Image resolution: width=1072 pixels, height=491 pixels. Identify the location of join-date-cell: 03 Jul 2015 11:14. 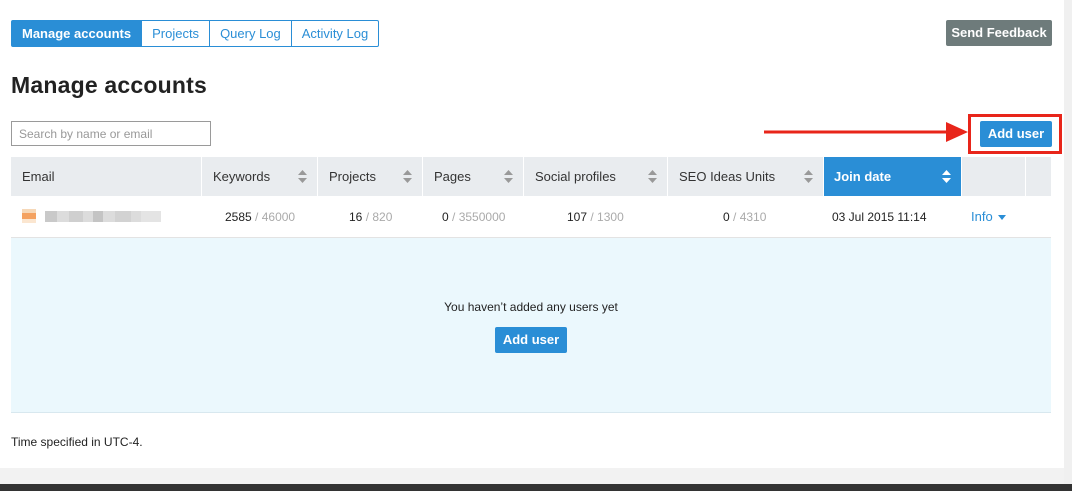
(879, 217).